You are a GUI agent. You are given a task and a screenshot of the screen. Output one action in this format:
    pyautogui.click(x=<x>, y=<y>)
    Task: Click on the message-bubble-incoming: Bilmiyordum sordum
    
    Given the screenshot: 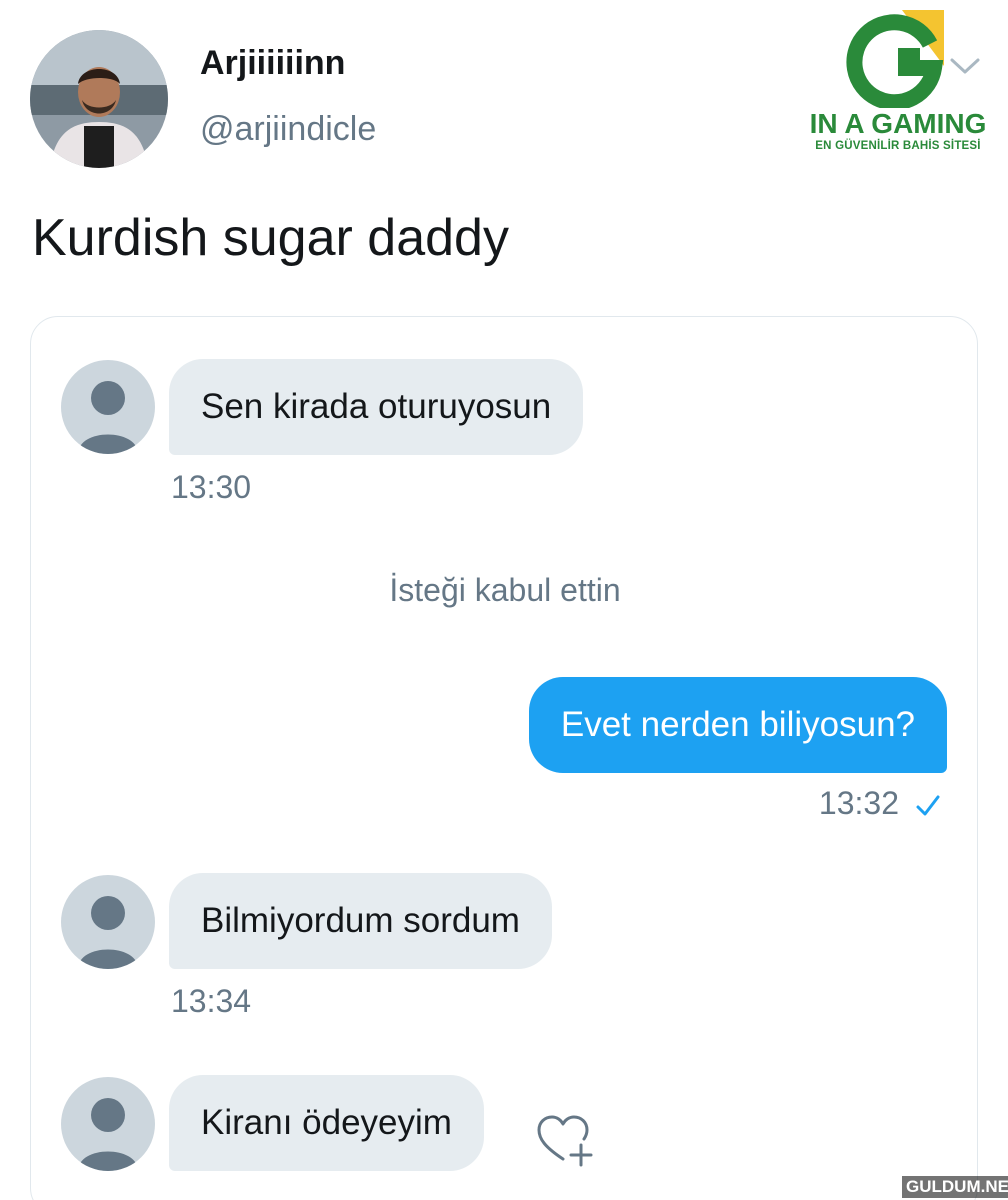 What is the action you would take?
    pyautogui.click(x=360, y=921)
    